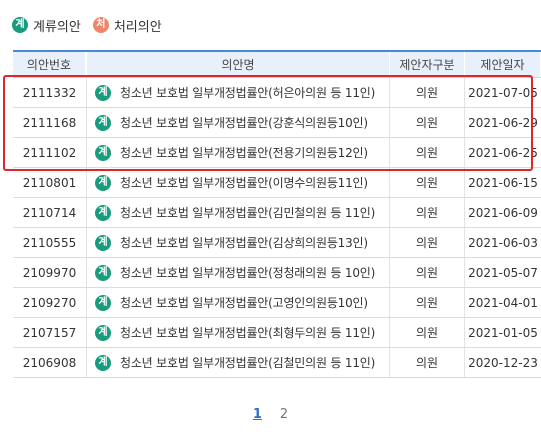 This screenshot has width=541, height=432. I want to click on bill-name-cell: 계 청소년 보호법 일부개정법률안(김민철의원 등 11인), so click(238, 212).